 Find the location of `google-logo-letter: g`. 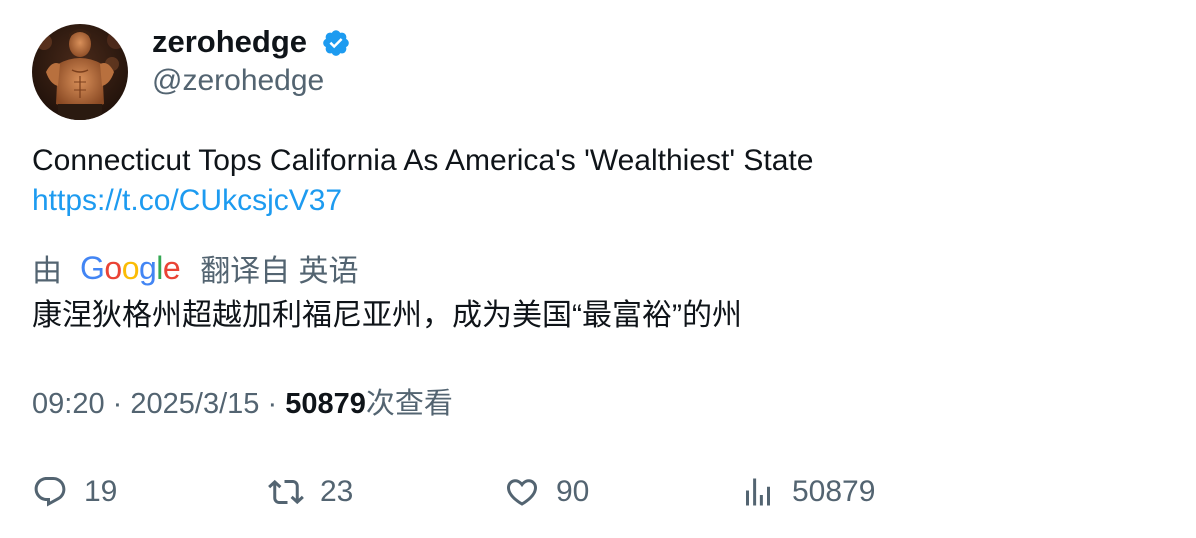

google-logo-letter: g is located at coordinates (147, 267).